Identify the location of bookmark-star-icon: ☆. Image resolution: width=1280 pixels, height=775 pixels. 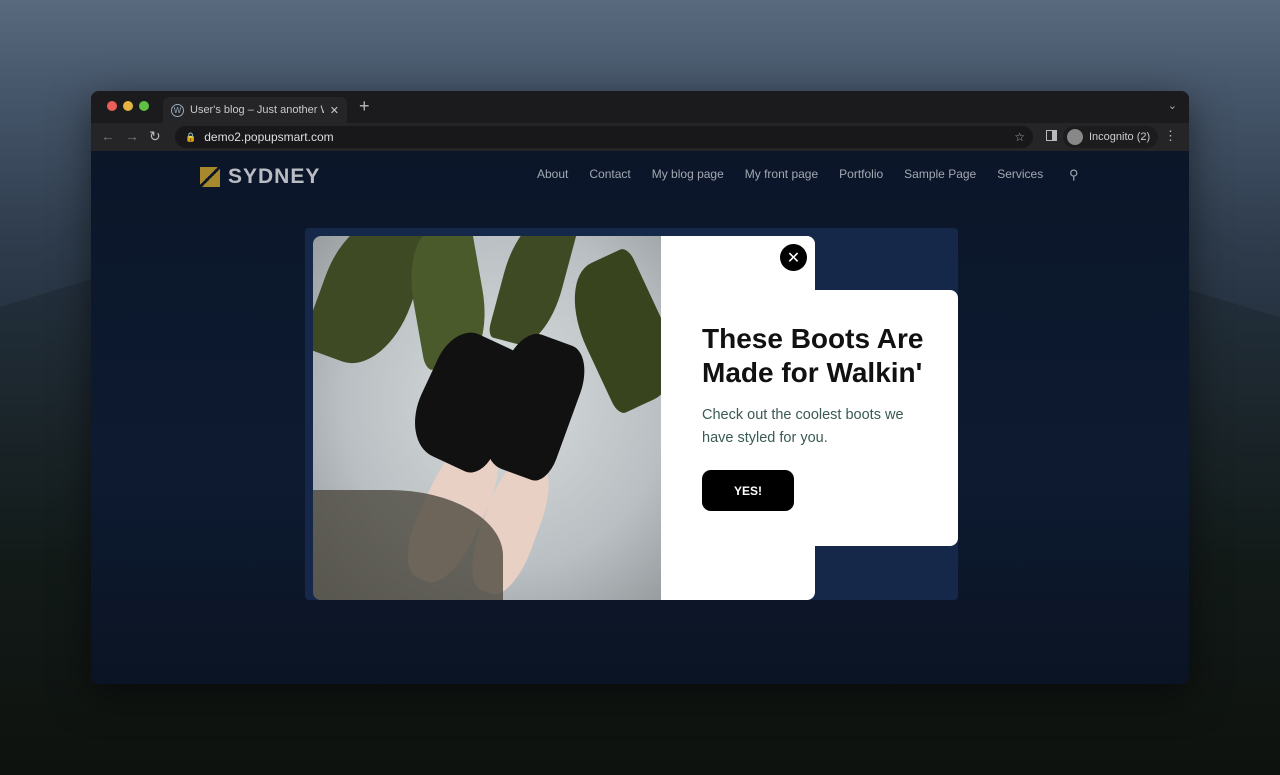
(1019, 137).